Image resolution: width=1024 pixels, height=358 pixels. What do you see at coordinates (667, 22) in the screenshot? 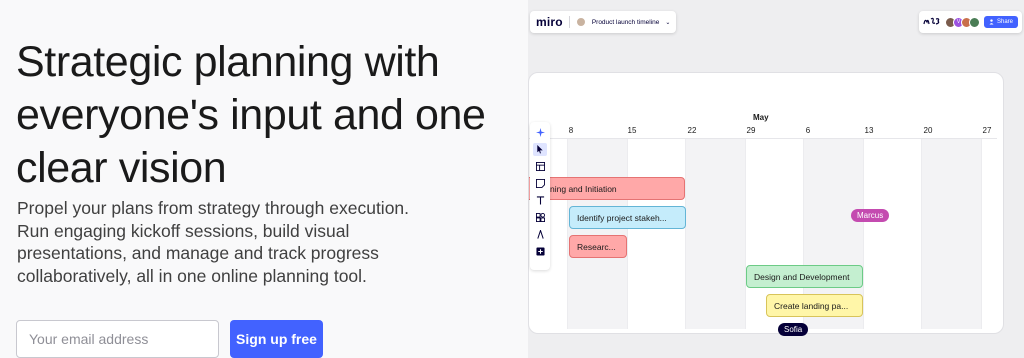
I see `chevron-down-icon: ⌄` at bounding box center [667, 22].